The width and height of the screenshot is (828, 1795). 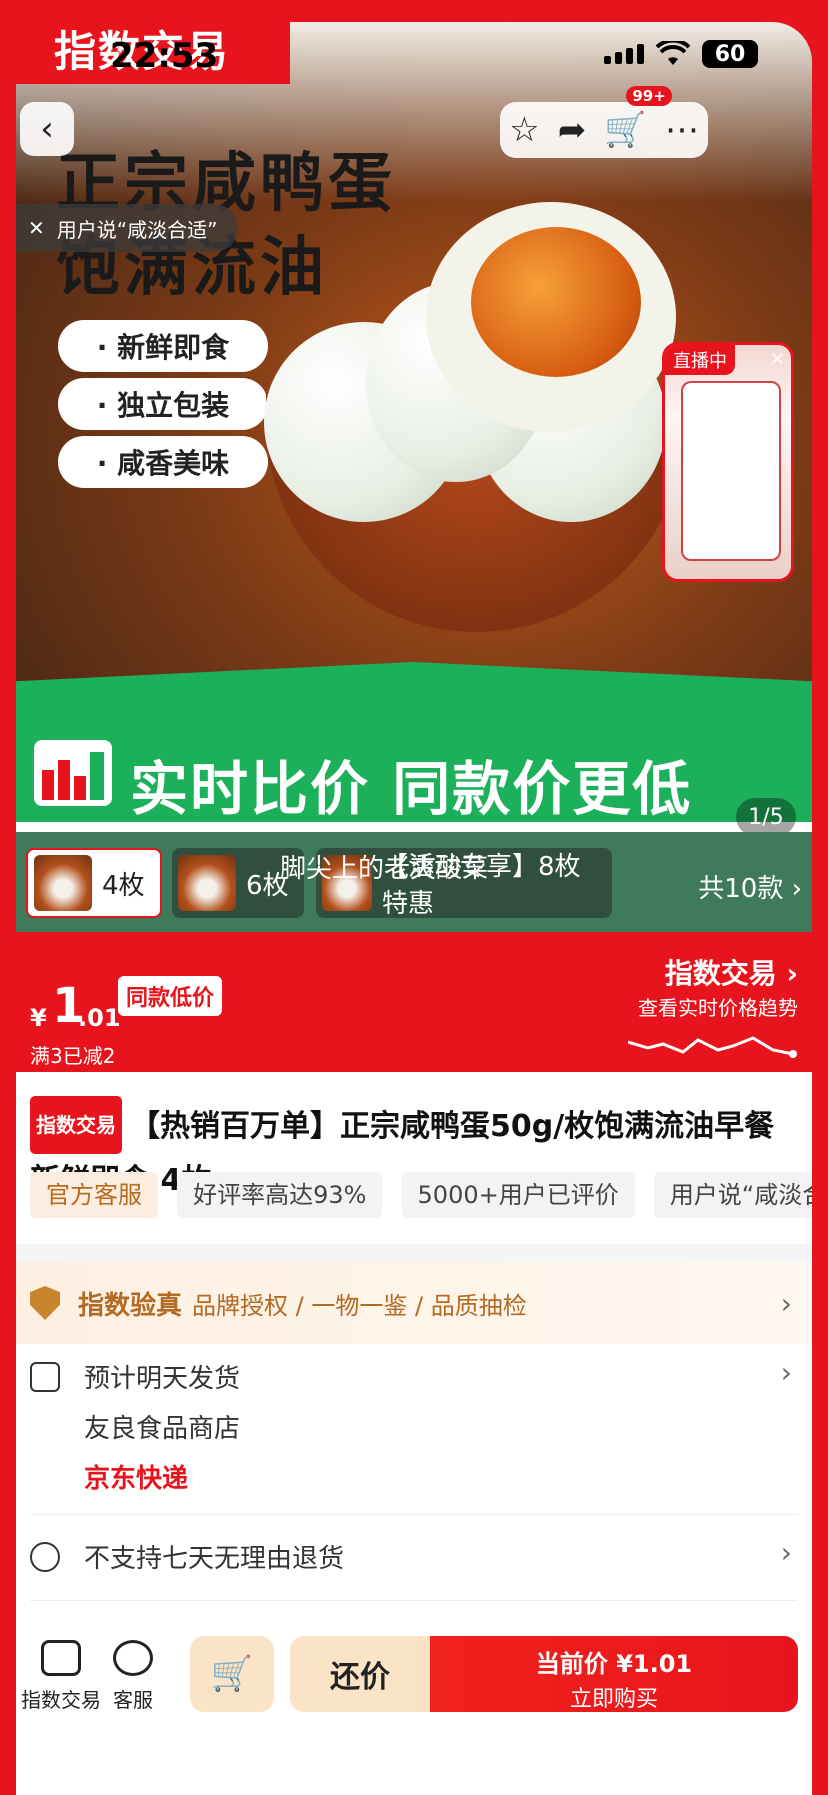 I want to click on shield-icon, so click(x=45, y=1303).